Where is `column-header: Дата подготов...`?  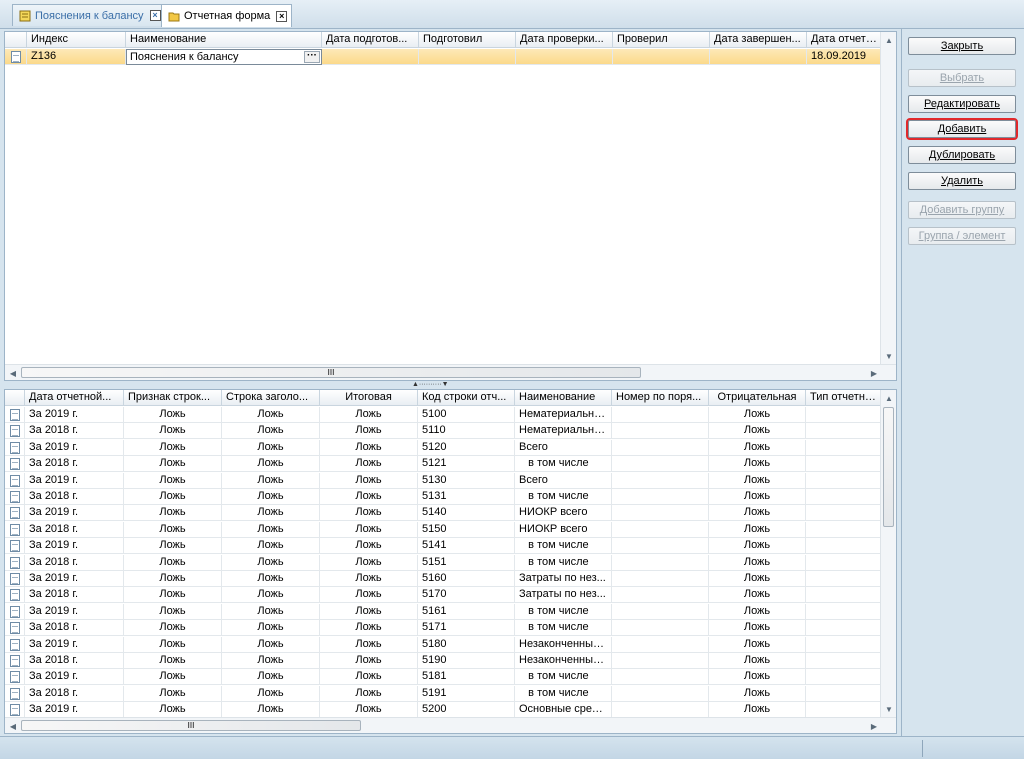 column-header: Дата подготов... is located at coordinates (370, 40).